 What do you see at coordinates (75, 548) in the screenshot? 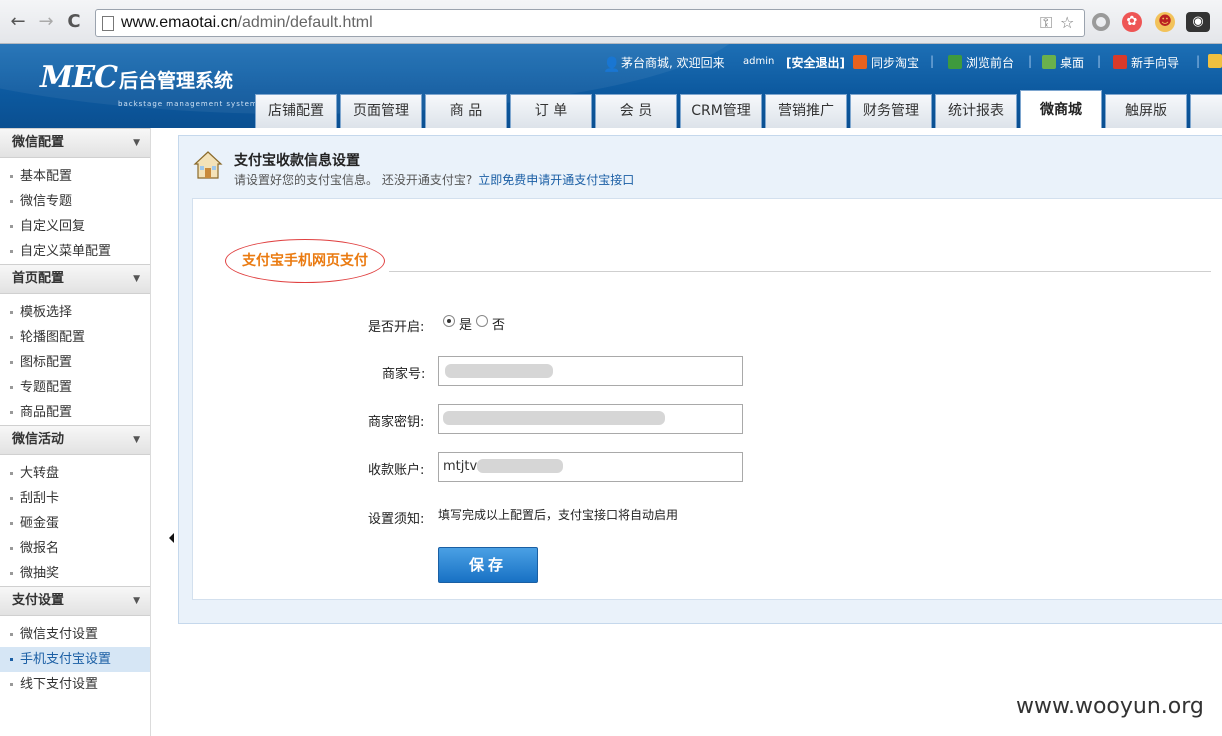
I see `sidebar-item-signup: 微报名` at bounding box center [75, 548].